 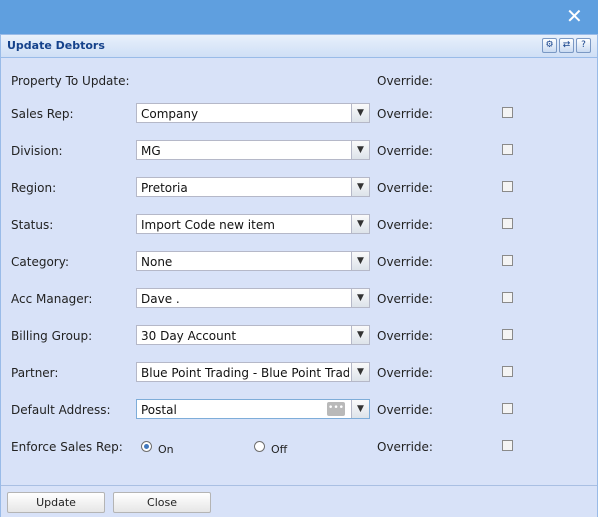 I want to click on field-label: Sales Rep:, so click(x=42, y=114).